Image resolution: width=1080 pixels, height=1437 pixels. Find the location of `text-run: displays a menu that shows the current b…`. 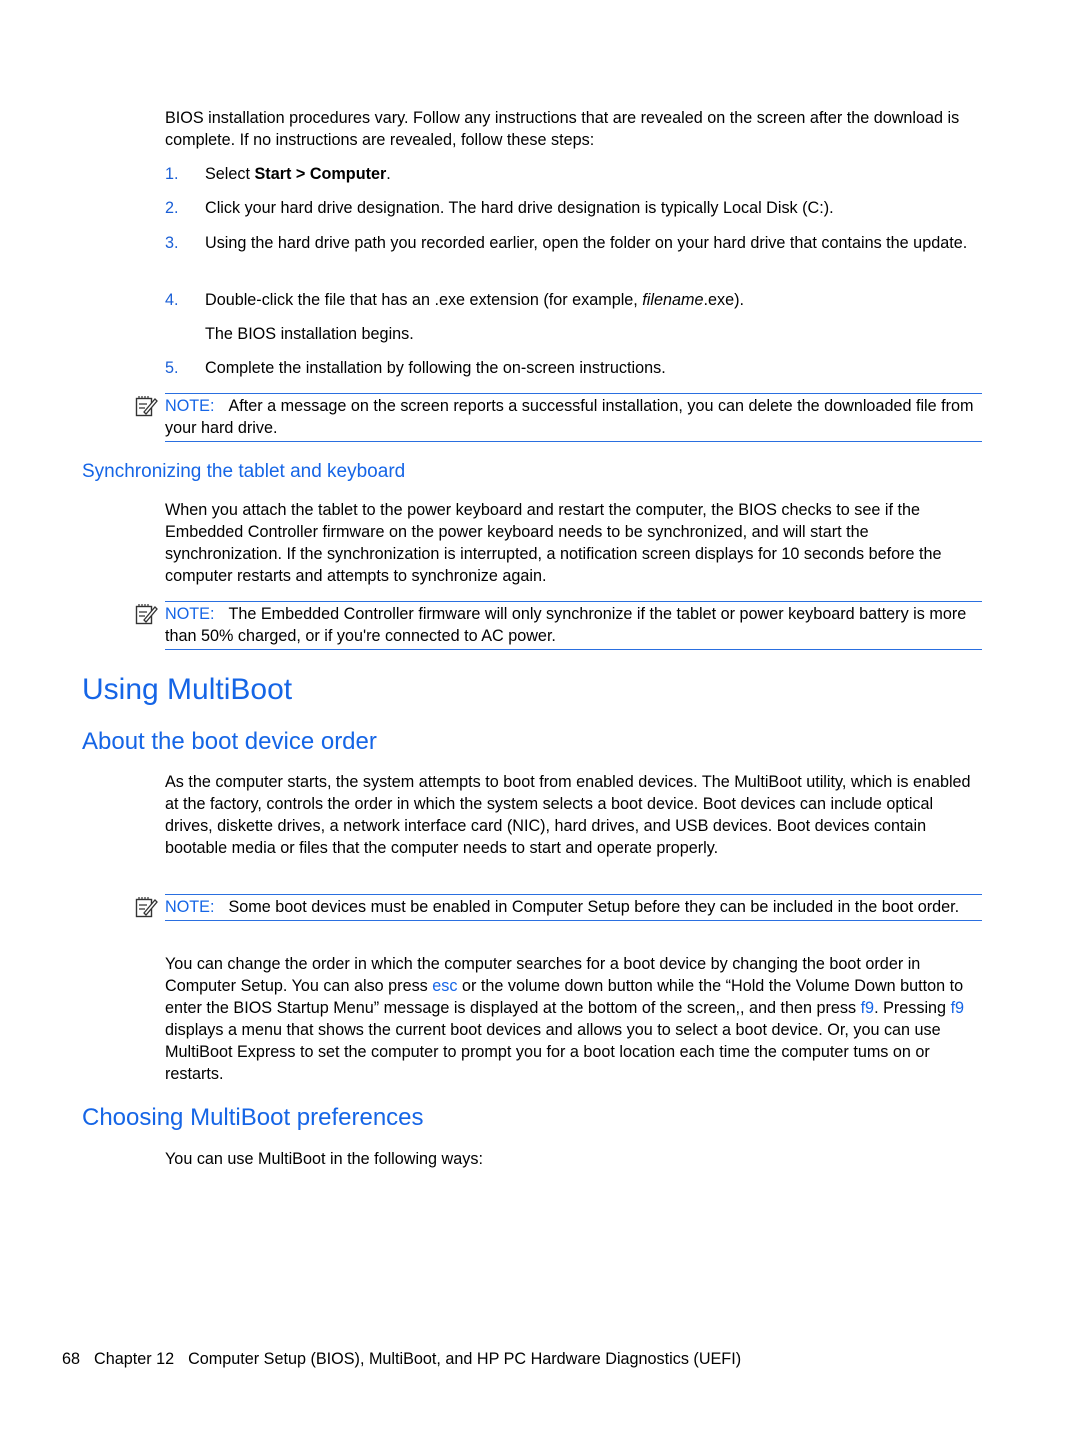

text-run: displays a menu that shows the current b… is located at coordinates (553, 1052).